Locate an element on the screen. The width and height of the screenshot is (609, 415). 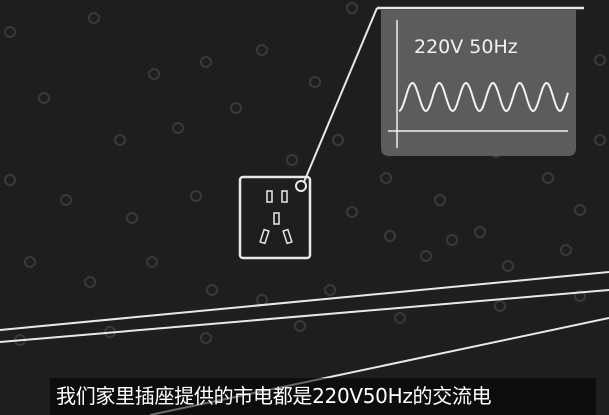
socket-slot-bottom-left is located at coordinates (264, 236).